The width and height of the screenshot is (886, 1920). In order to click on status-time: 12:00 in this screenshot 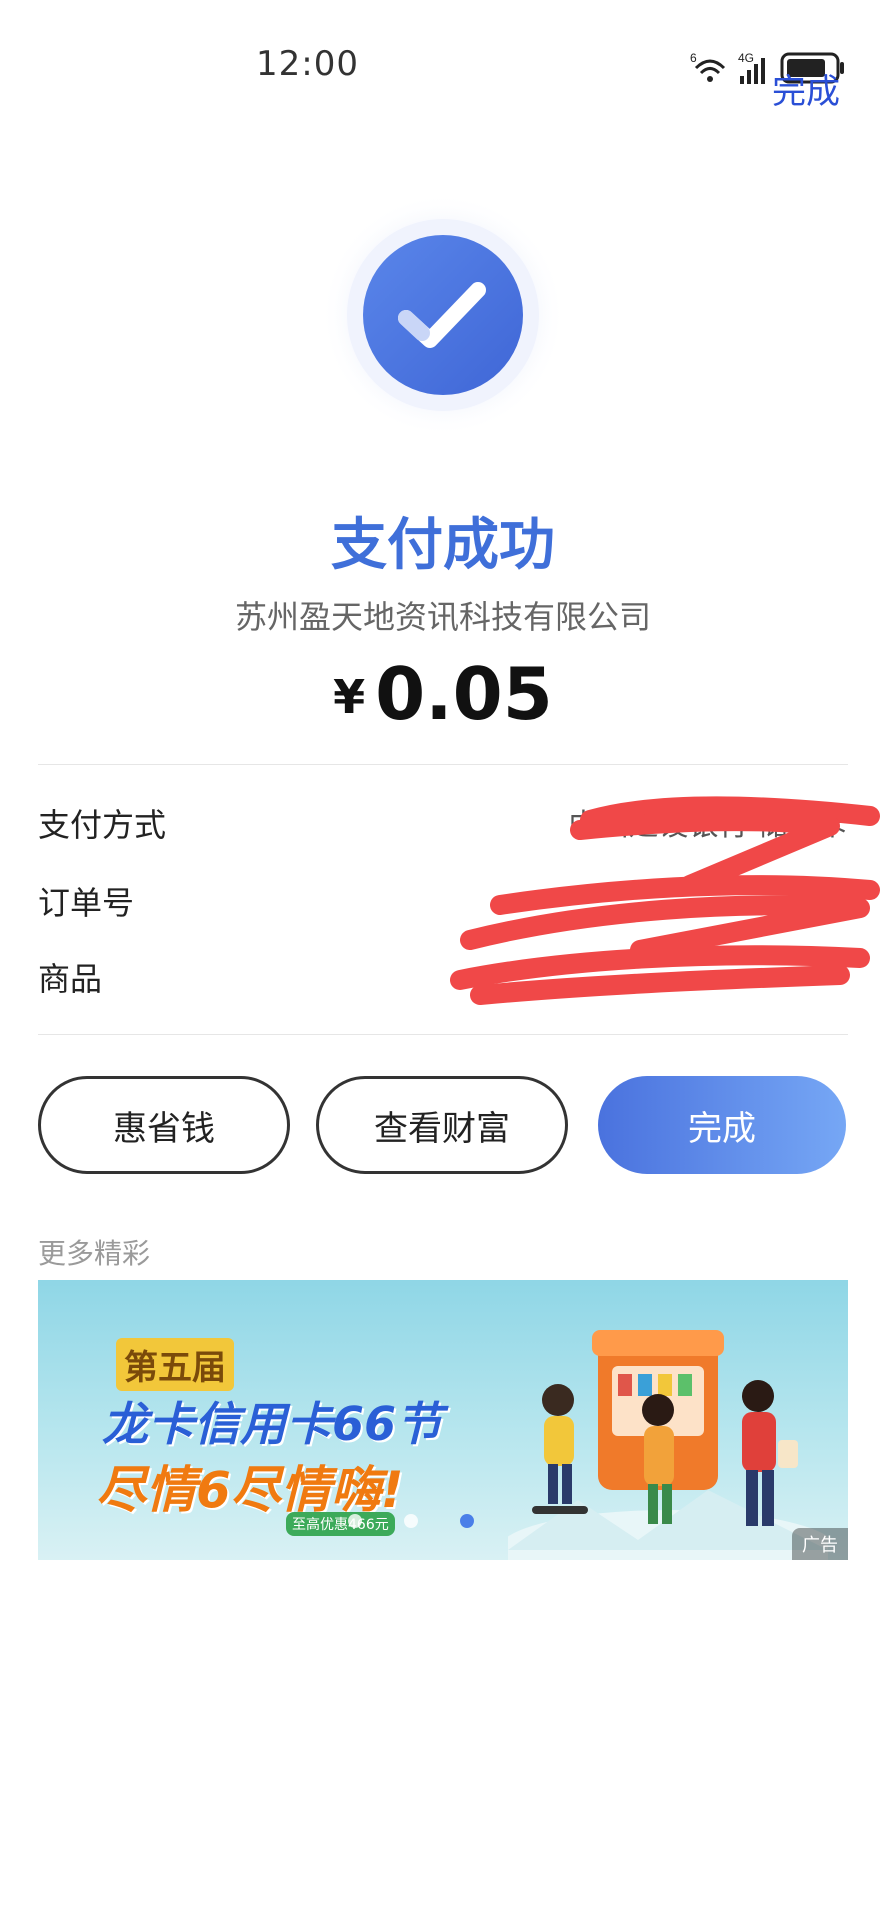, I will do `click(307, 64)`.